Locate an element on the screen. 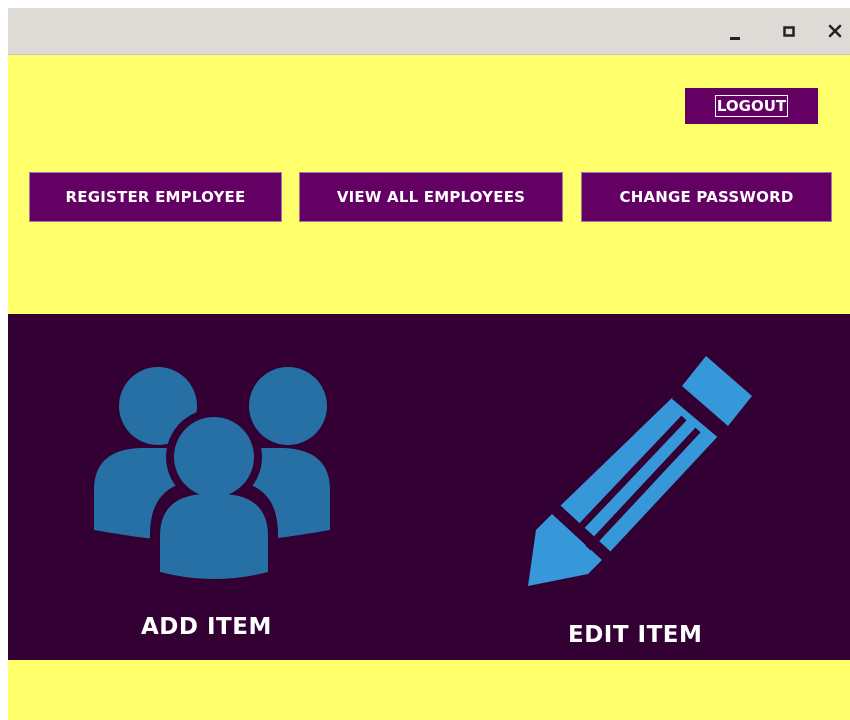  pencil-icon is located at coordinates (640, 471).